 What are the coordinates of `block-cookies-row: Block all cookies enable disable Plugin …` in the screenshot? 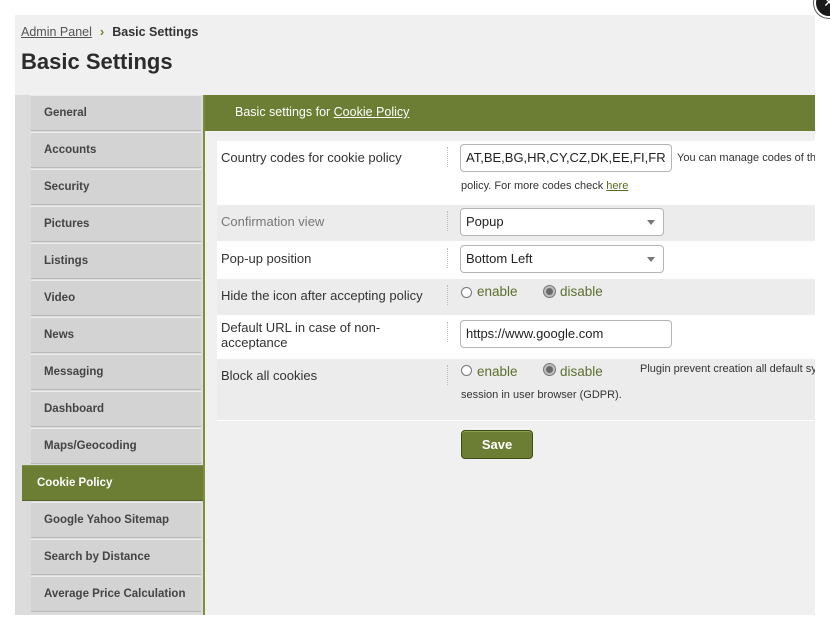 It's located at (516, 390).